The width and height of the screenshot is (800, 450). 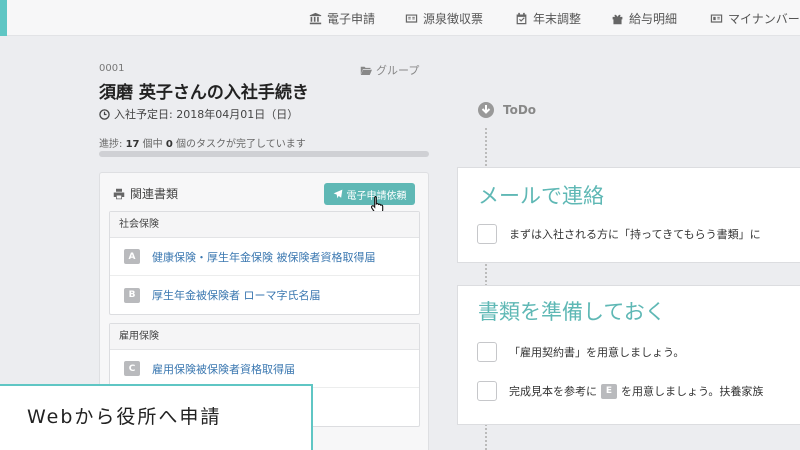 What do you see at coordinates (206, 114) in the screenshot?
I see `start-date-label: 入社予定日: 2018年04月01日（日）` at bounding box center [206, 114].